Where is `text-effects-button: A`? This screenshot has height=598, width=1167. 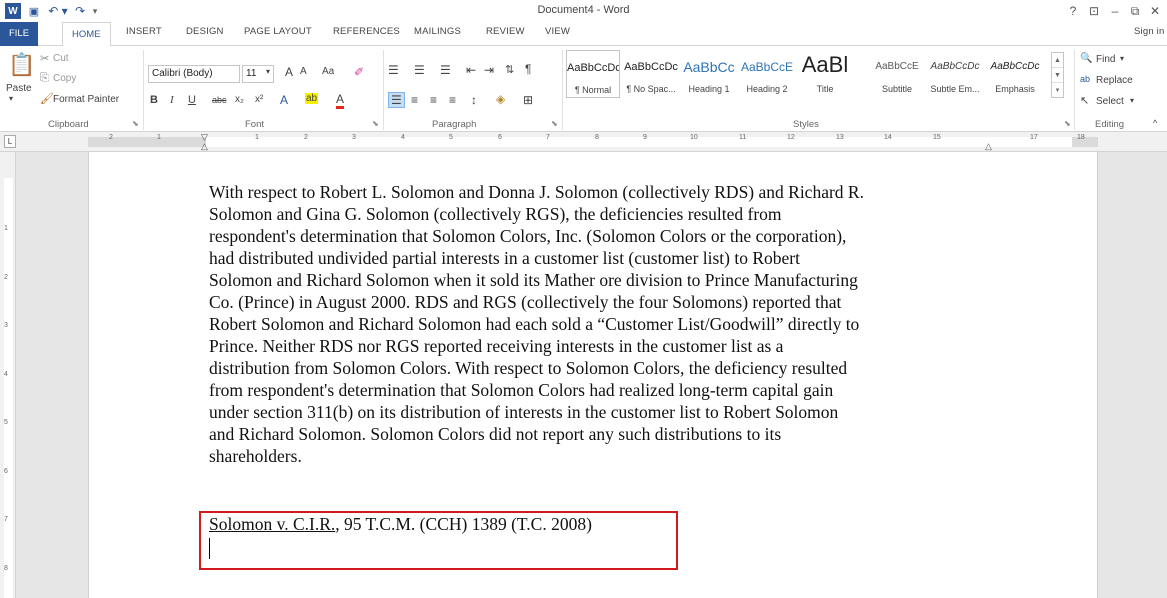
text-effects-button: A is located at coordinates (284, 100).